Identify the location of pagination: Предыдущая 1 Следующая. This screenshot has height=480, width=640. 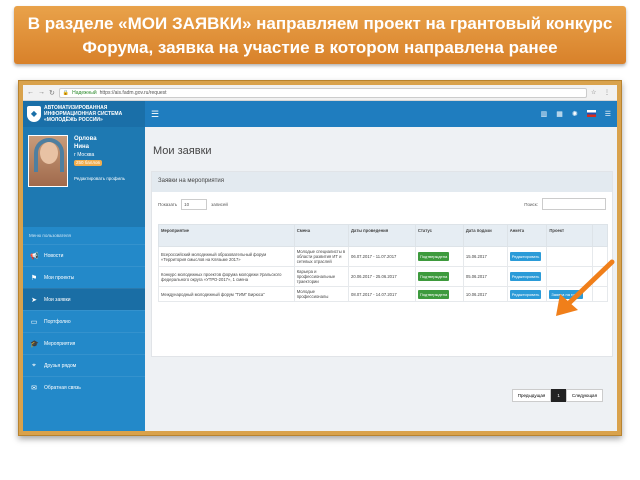
(557, 395).